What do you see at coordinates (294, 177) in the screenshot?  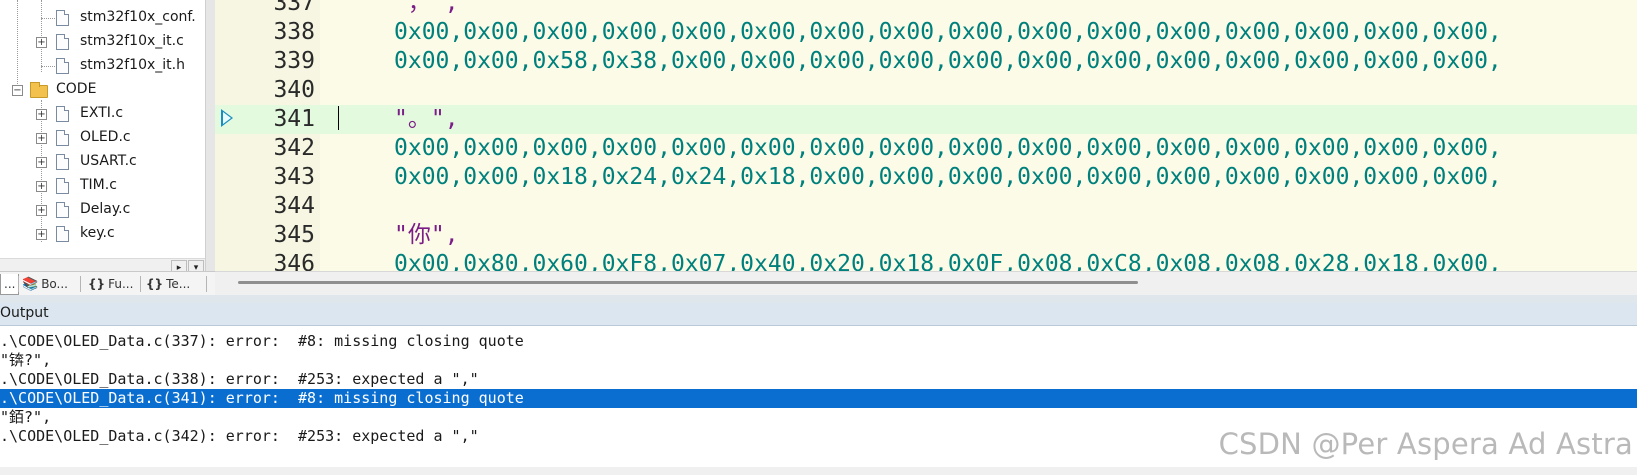 I see `line-number: 343` at bounding box center [294, 177].